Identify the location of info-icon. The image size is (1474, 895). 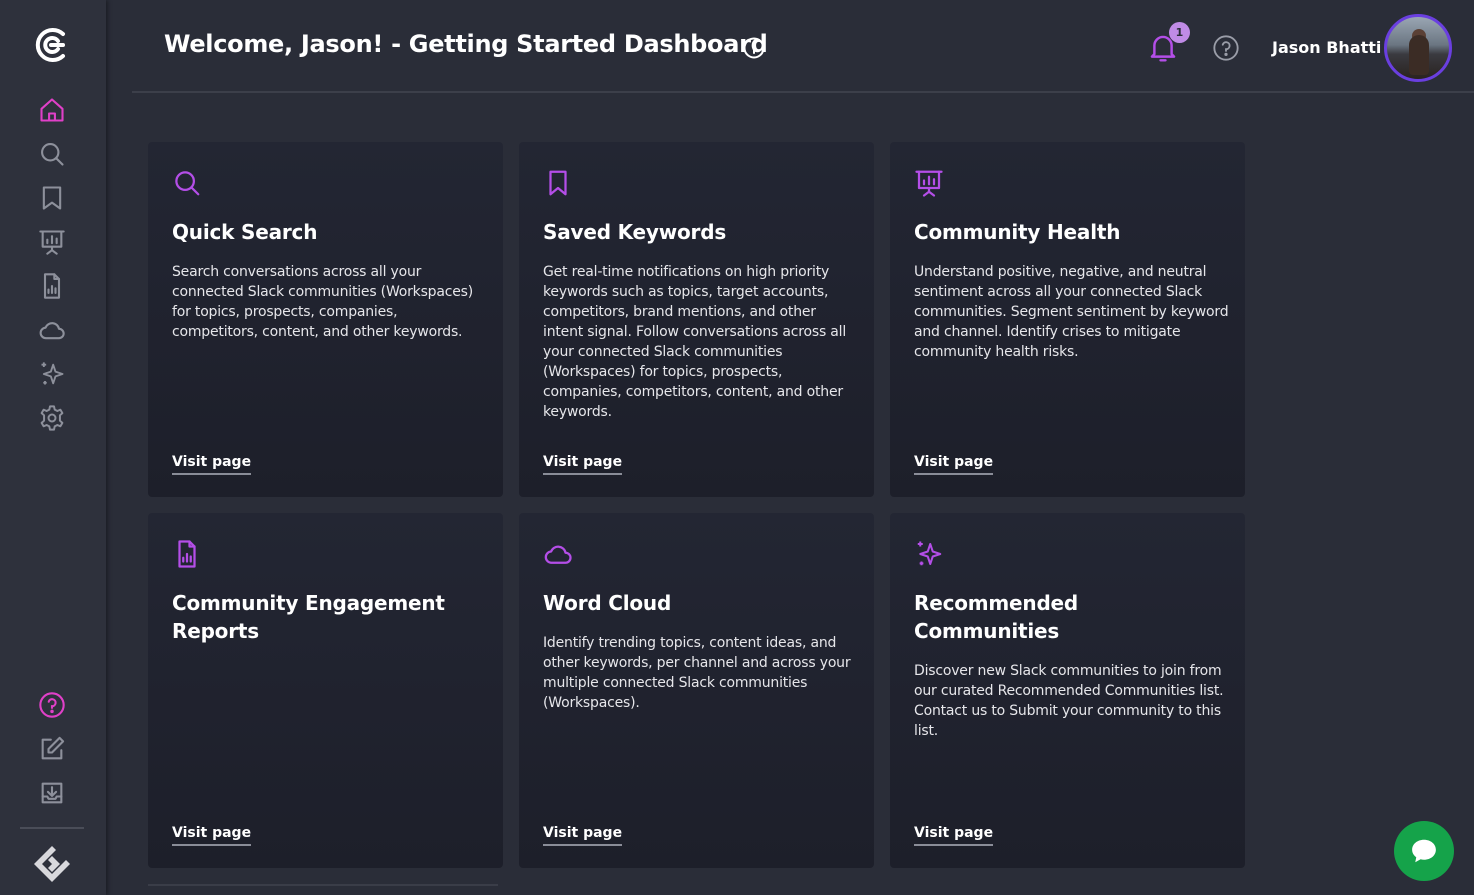
(754, 48).